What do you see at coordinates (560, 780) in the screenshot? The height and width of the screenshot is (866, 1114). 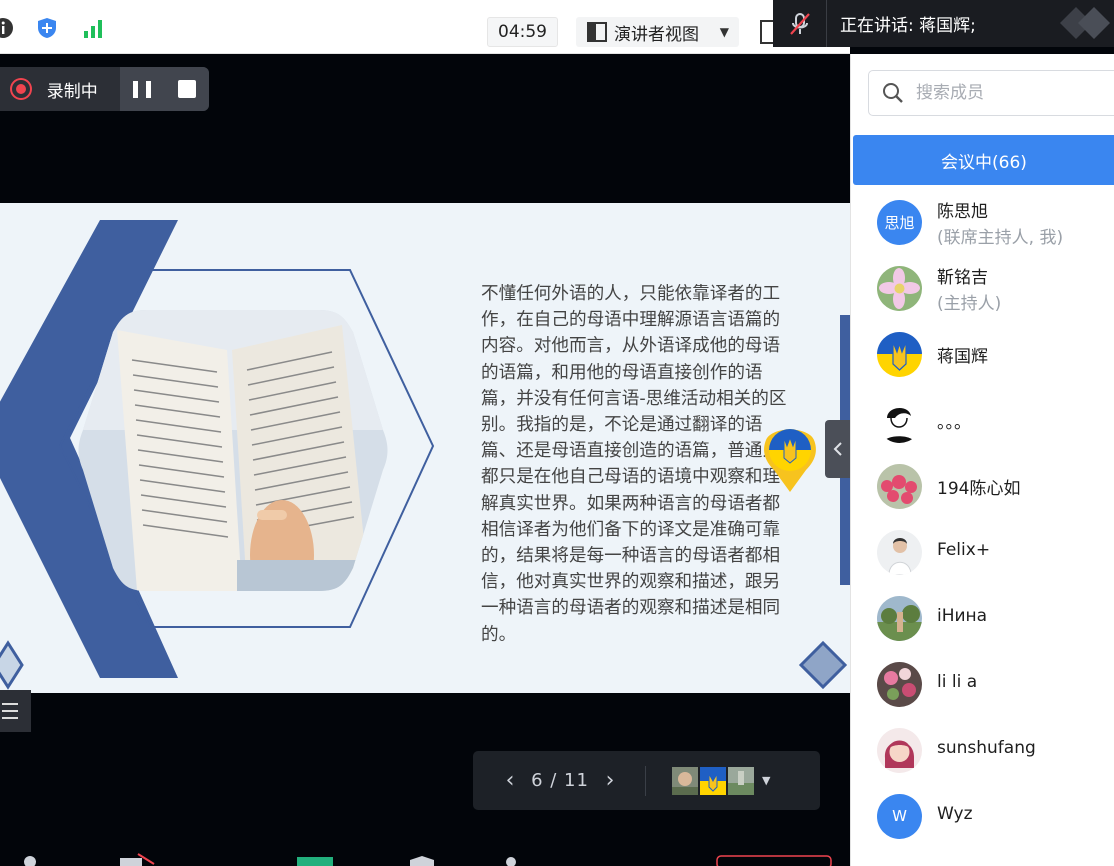 I see `page-indicator: 6 / 11` at bounding box center [560, 780].